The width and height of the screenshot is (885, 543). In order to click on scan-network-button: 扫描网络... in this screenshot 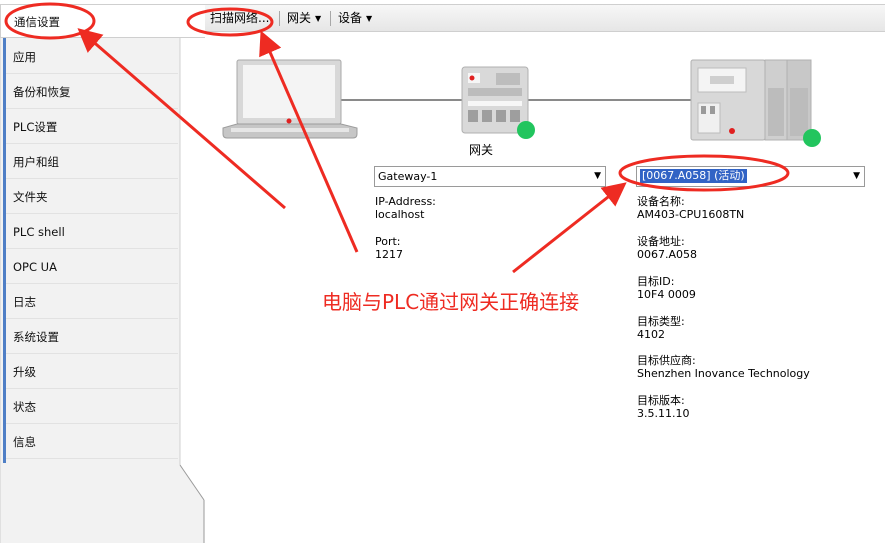, I will do `click(239, 18)`.